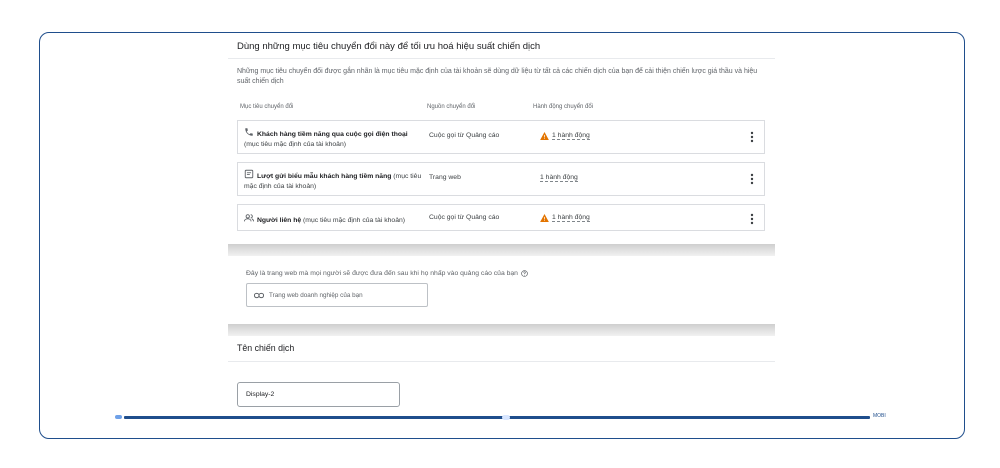 Image resolution: width=1000 pixels, height=468 pixels. Describe the element at coordinates (316, 295) in the screenshot. I see `website-url-placeholder: Trang web doanh nghiệp của bạn` at that location.